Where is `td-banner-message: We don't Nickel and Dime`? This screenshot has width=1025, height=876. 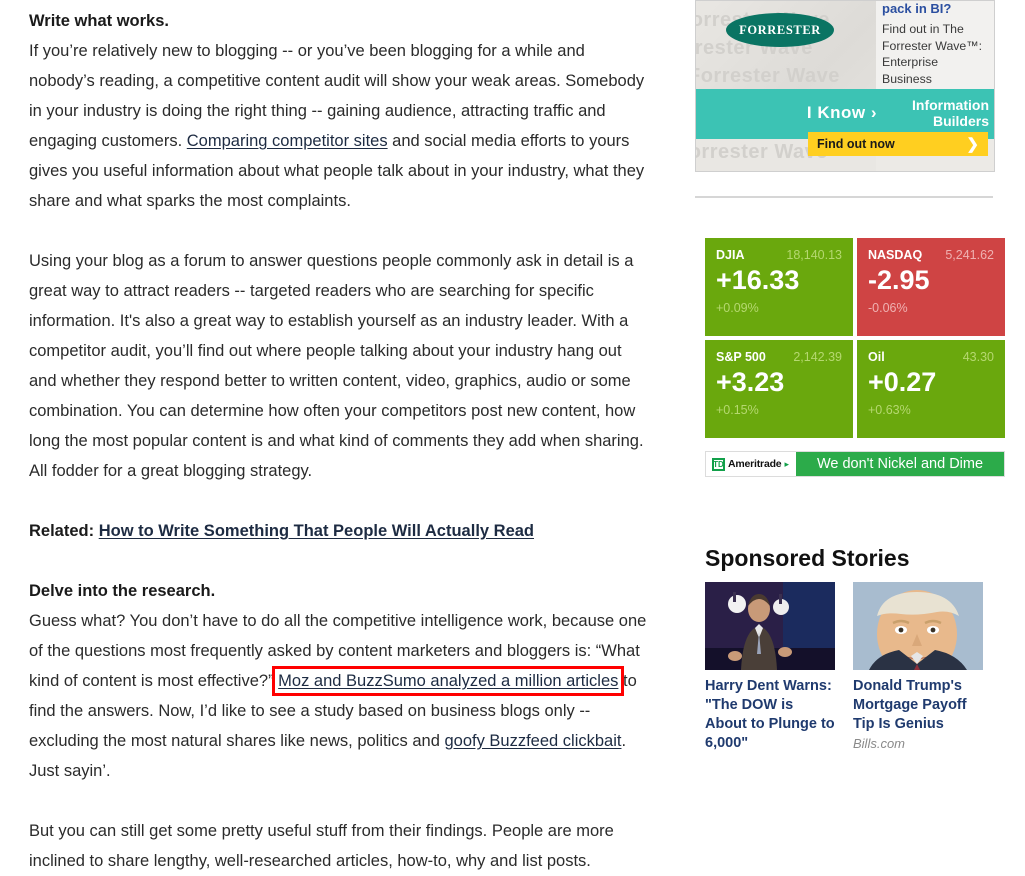 td-banner-message: We don't Nickel and Dime is located at coordinates (900, 464).